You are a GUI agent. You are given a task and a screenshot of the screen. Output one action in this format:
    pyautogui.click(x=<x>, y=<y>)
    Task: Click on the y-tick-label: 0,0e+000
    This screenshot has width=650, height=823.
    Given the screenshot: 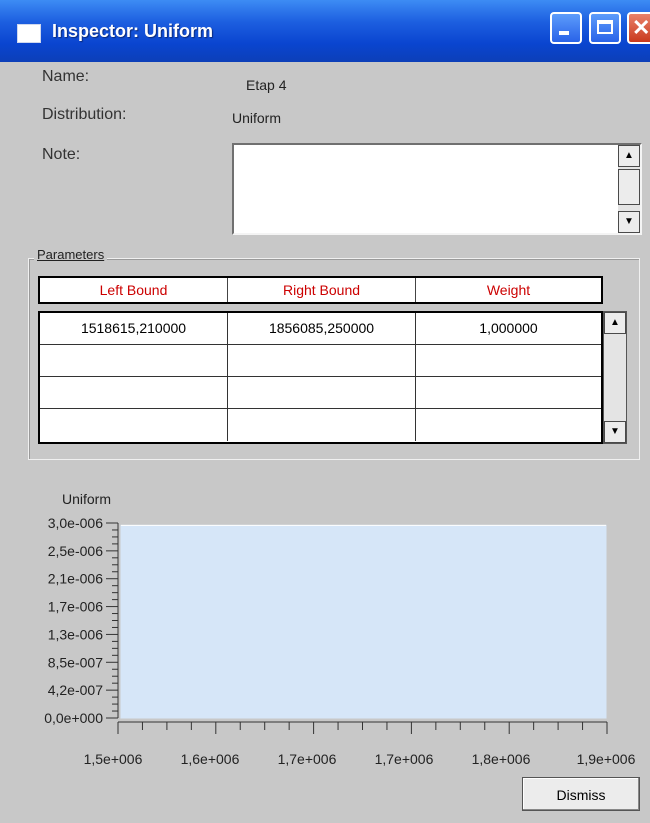 What is the action you would take?
    pyautogui.click(x=73, y=718)
    